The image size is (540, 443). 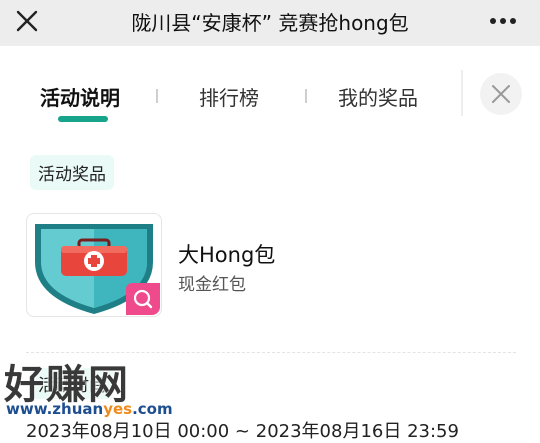 I want to click on time-section-title: 活动时间, so click(x=72, y=383).